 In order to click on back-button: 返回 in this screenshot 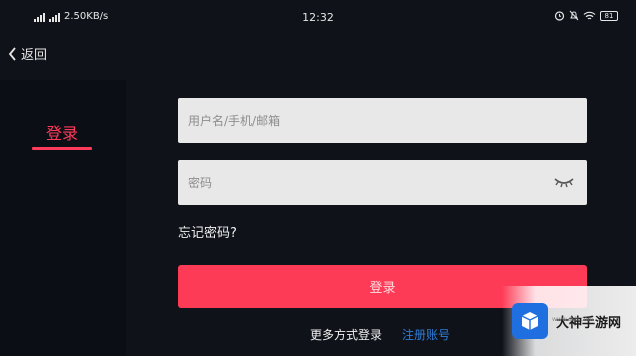, I will do `click(27, 53)`.